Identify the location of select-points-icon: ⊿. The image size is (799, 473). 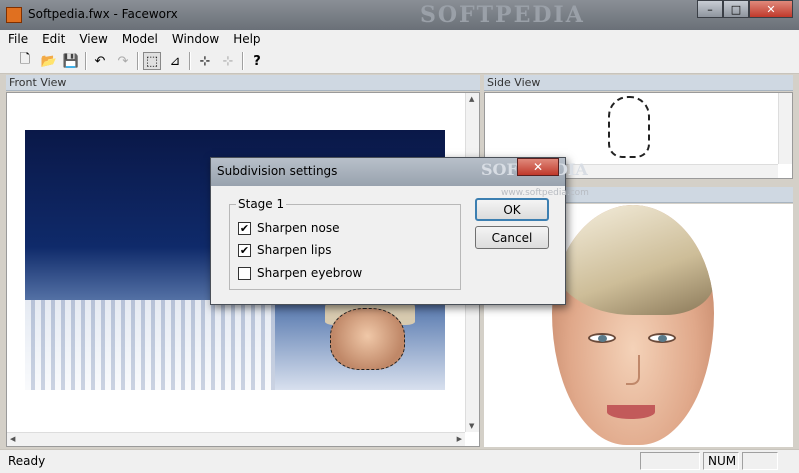
(175, 61).